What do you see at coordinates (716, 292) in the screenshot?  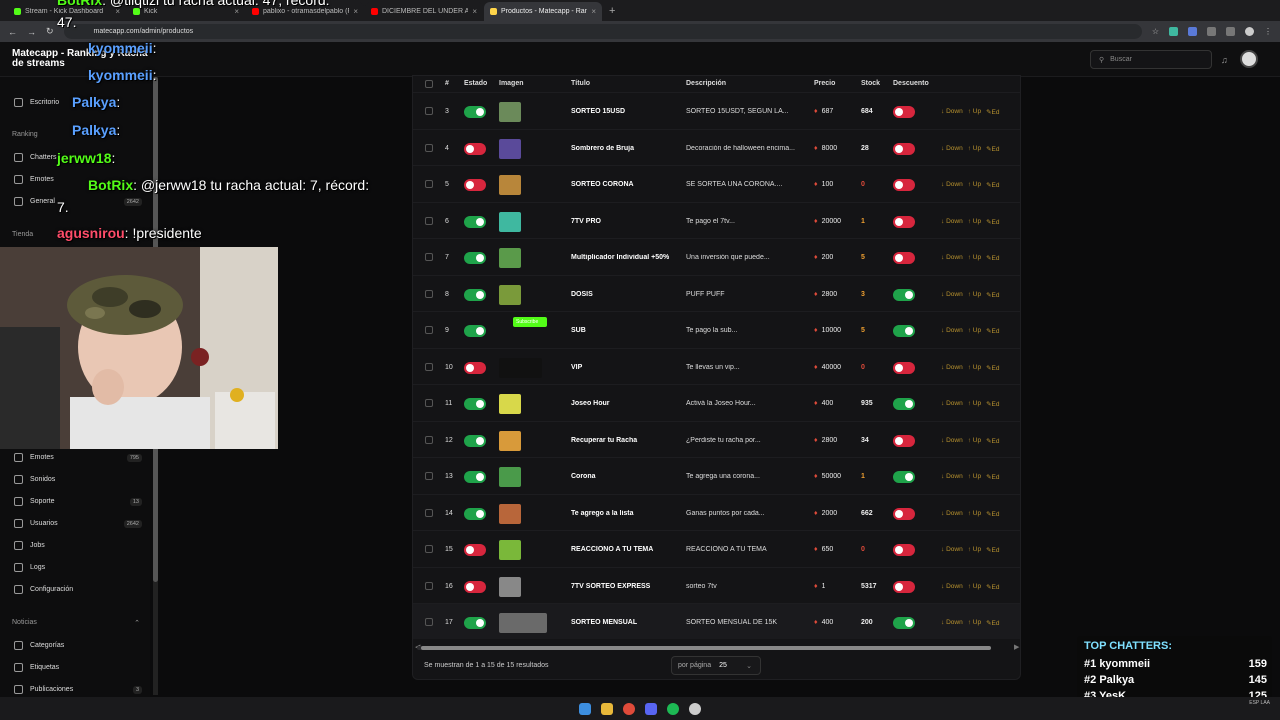 I see `table-row: 8 DOSIS PUFF PUFF ♦ 2800 3 ↓ Down ↑ Up ✎Ed` at bounding box center [716, 292].